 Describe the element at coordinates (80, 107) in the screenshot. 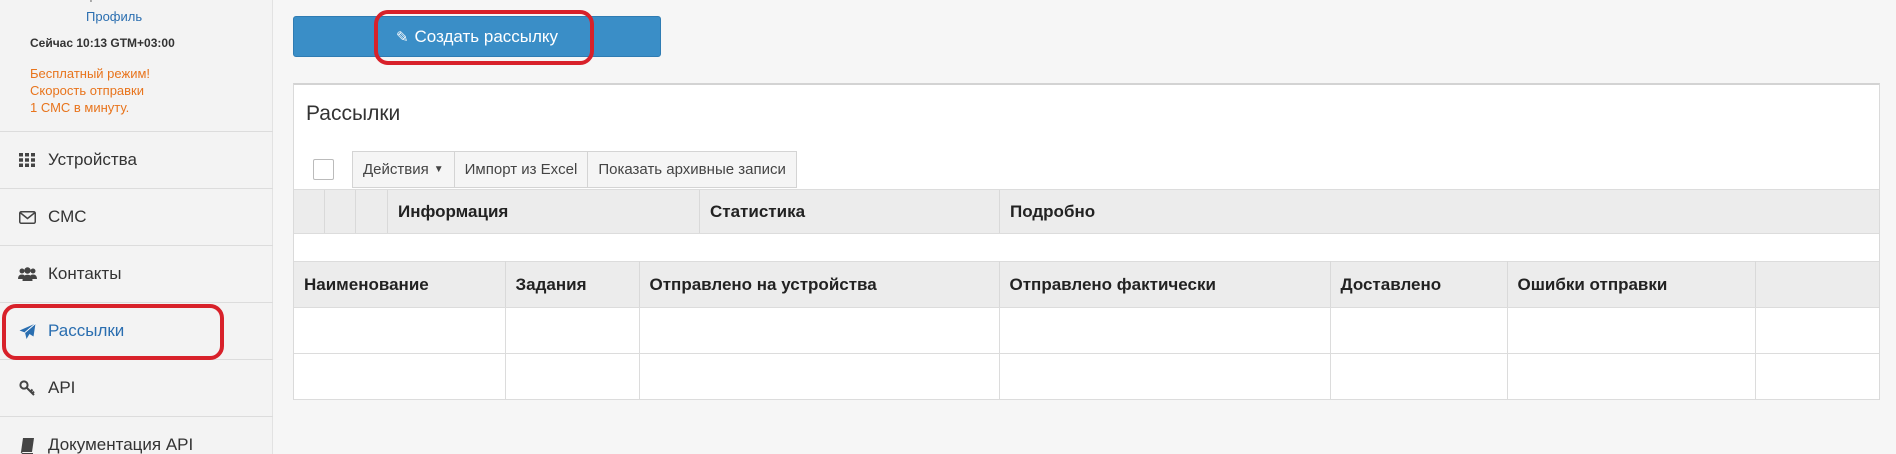

I see `warning-line-3: 1 СМС в минуту.` at that location.